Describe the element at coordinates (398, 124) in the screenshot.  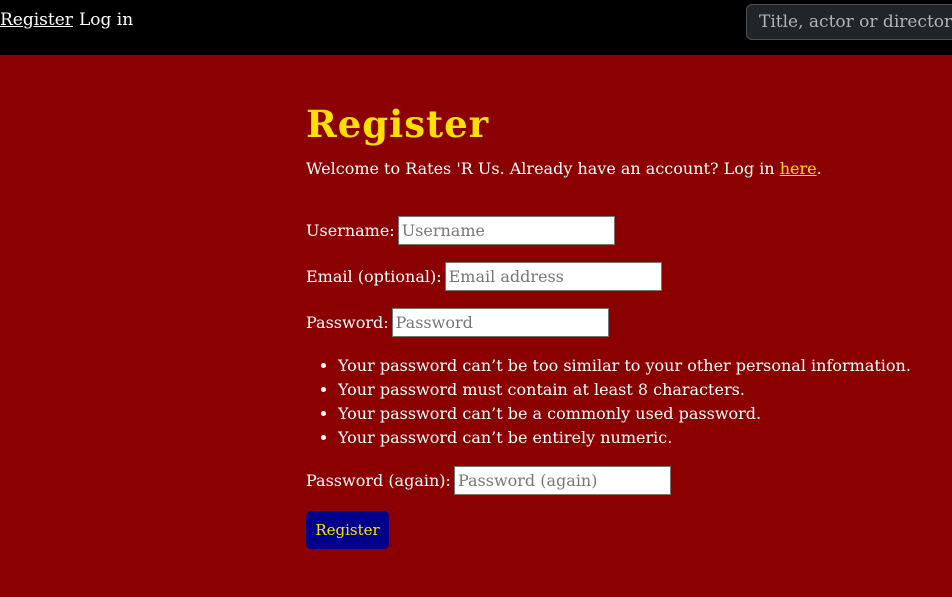
I see `page-title: Register` at that location.